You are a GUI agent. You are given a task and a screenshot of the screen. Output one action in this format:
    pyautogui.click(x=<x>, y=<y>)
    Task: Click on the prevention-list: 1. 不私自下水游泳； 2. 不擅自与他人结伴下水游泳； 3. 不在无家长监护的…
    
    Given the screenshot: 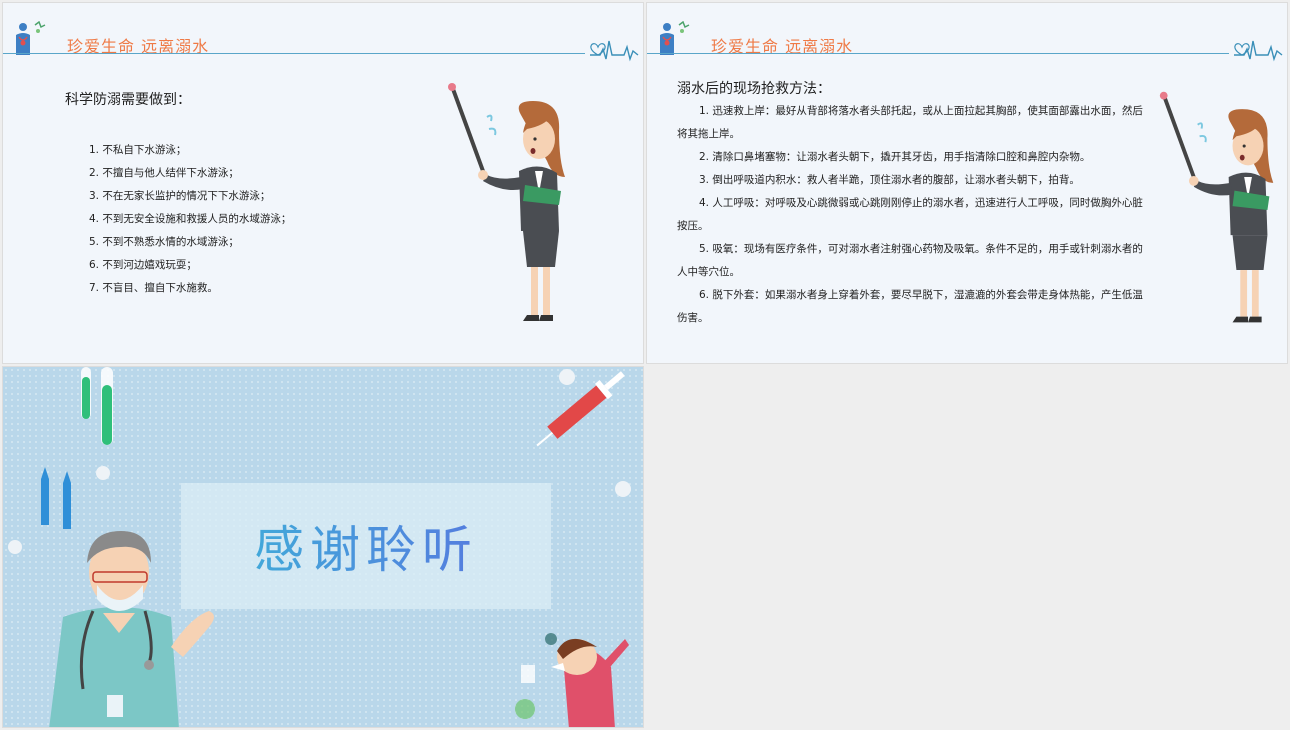 What is the action you would take?
    pyautogui.click(x=190, y=219)
    